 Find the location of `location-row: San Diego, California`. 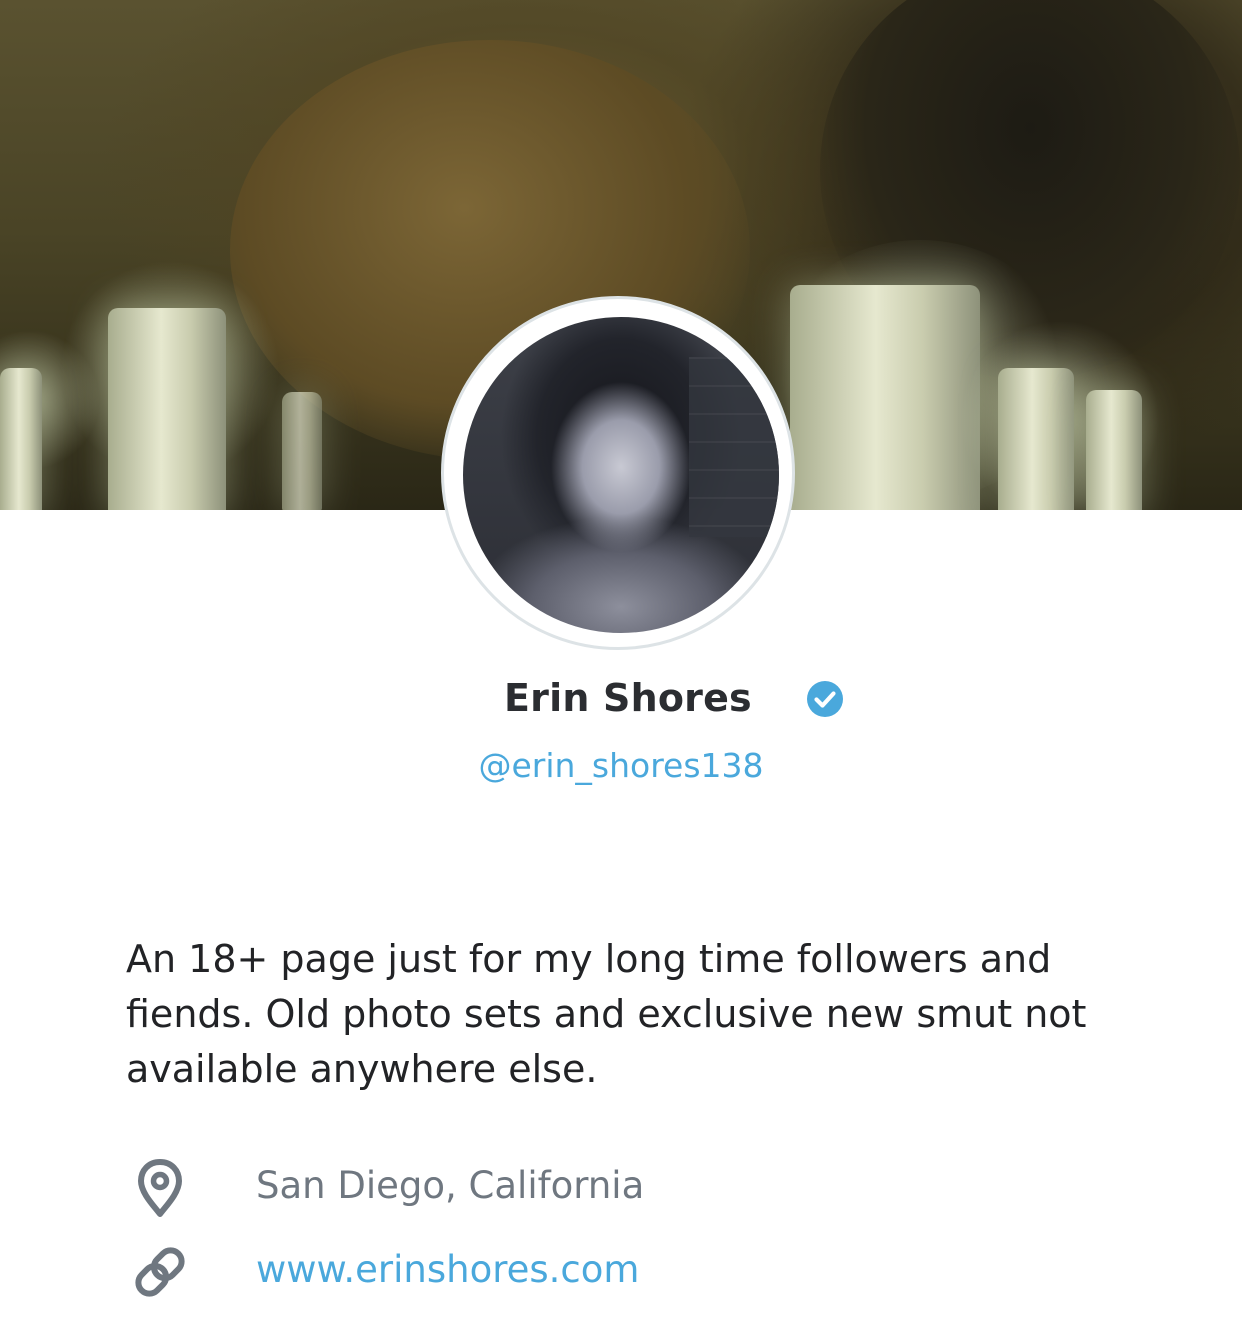

location-row: San Diego, California is located at coordinates (621, 1191).